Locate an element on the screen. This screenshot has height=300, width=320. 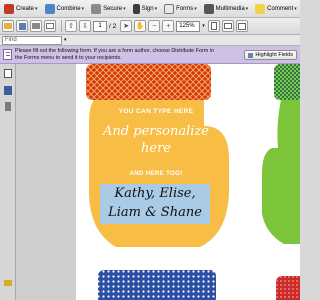
plus-icon: + is located at coordinates (168, 26).